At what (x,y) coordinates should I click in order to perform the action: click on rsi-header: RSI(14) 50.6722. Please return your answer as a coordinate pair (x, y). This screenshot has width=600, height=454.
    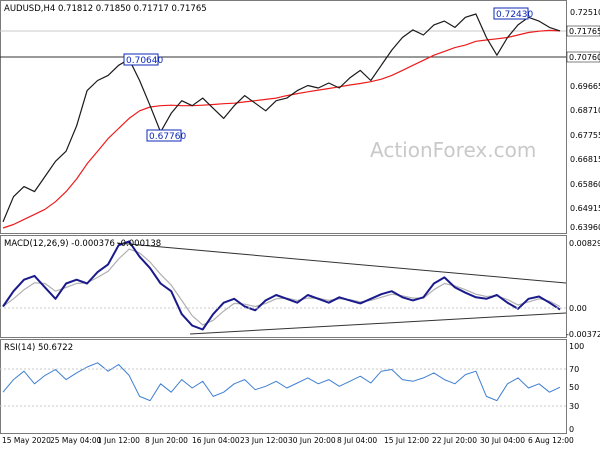
    Looking at the image, I should click on (38, 348).